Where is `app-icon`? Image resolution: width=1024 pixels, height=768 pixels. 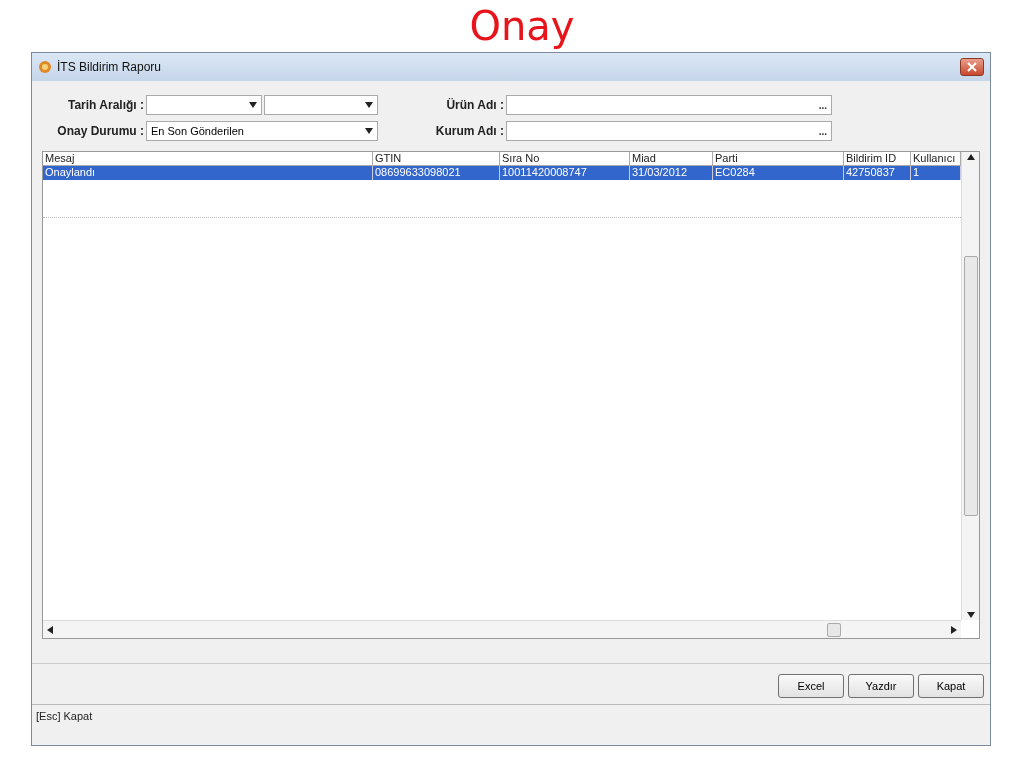 app-icon is located at coordinates (45, 67).